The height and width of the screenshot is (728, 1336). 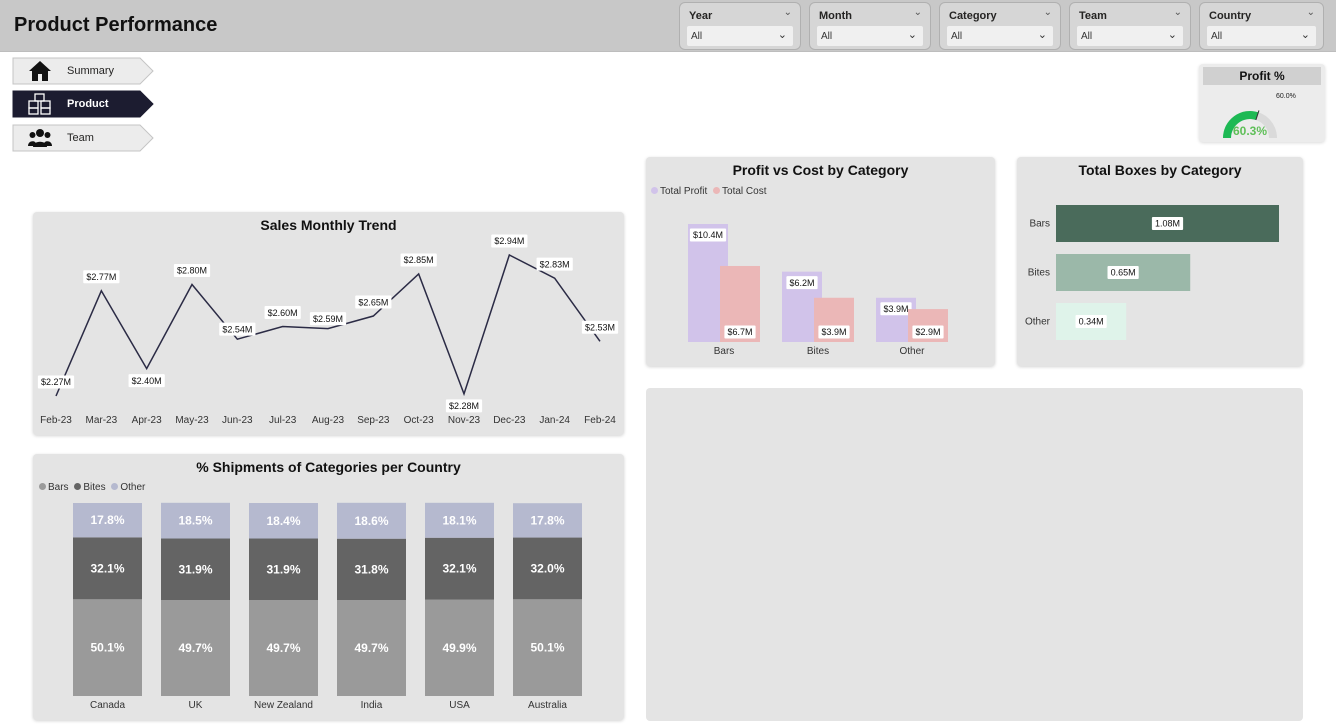 I want to click on gauge-target-label: 60.0%, so click(x=1286, y=96).